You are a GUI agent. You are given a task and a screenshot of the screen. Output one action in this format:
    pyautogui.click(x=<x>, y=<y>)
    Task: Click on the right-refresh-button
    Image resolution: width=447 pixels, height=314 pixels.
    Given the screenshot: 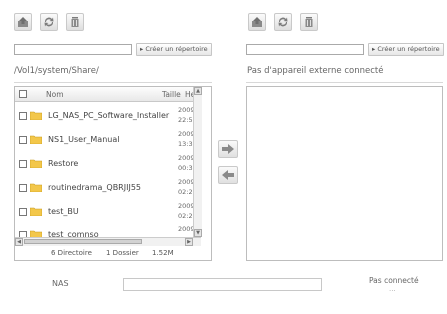 What is the action you would take?
    pyautogui.click(x=283, y=22)
    